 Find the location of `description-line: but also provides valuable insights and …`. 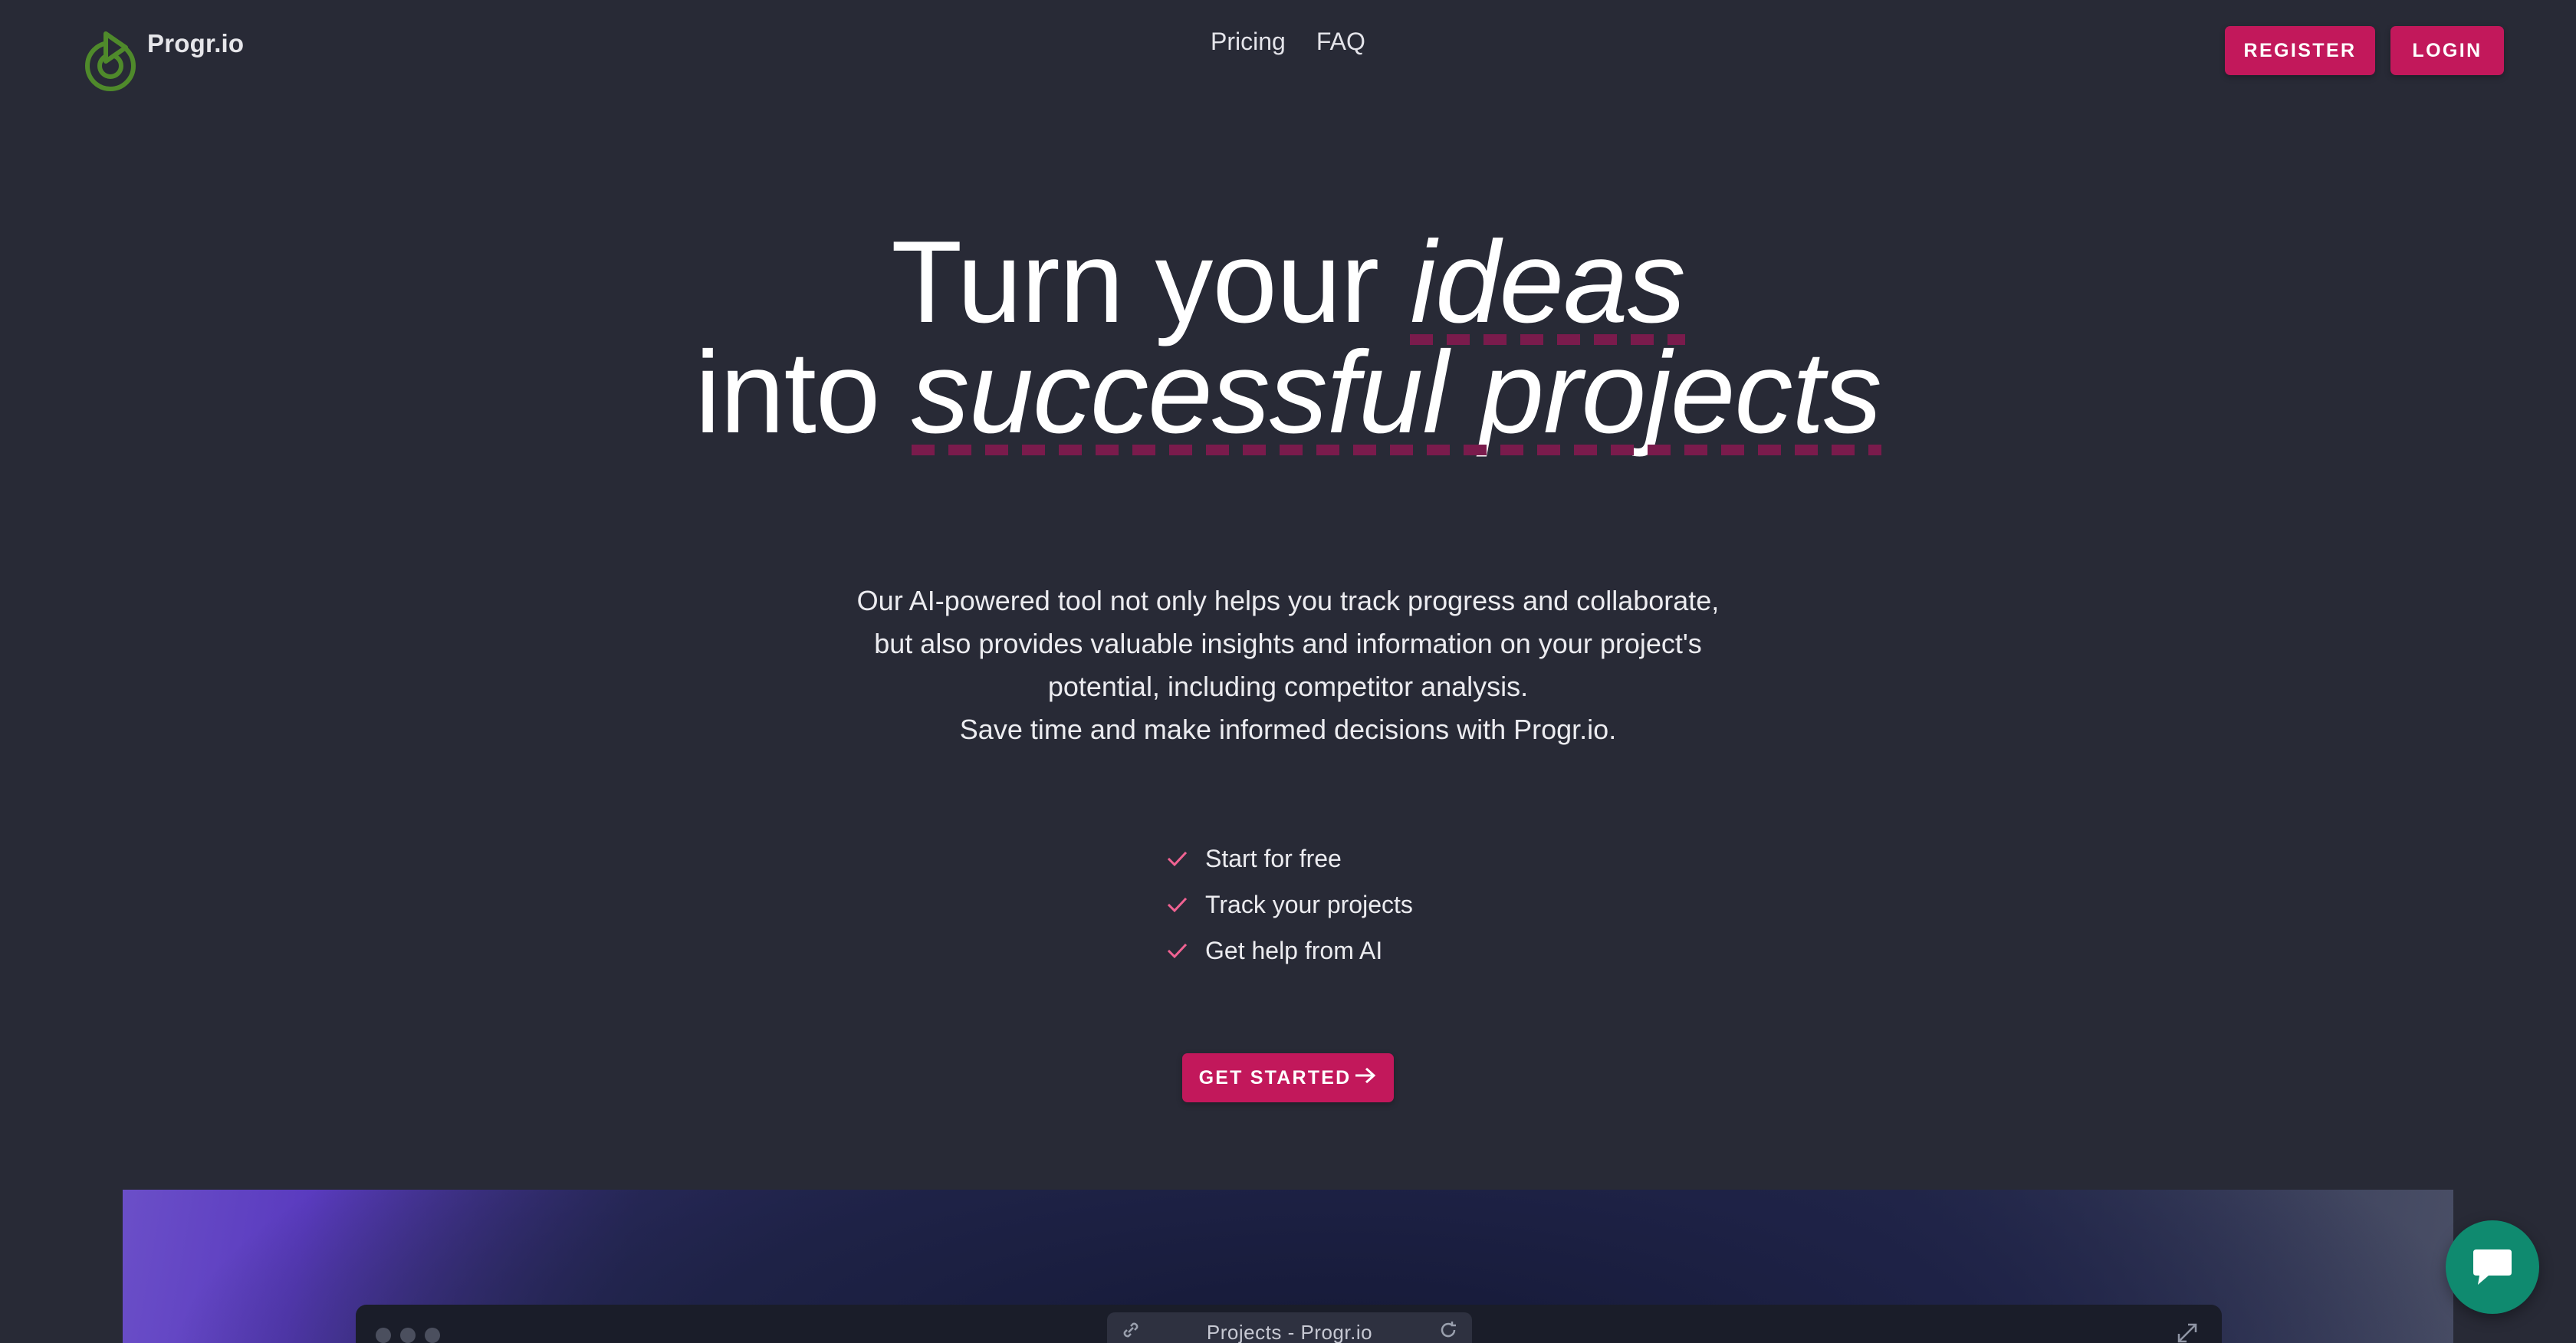

description-line: but also provides valuable insights and … is located at coordinates (1288, 643).